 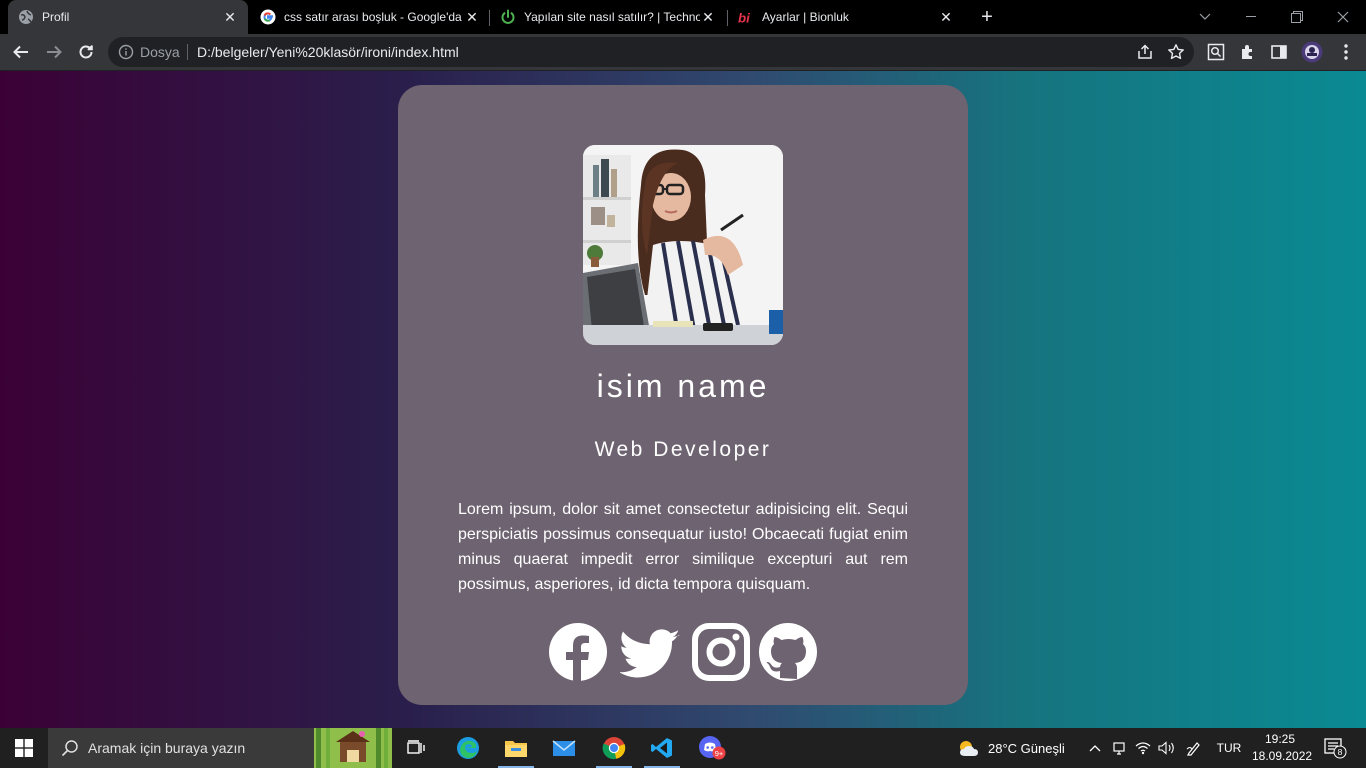 What do you see at coordinates (1176, 54) in the screenshot?
I see `bookmark-star-icon` at bounding box center [1176, 54].